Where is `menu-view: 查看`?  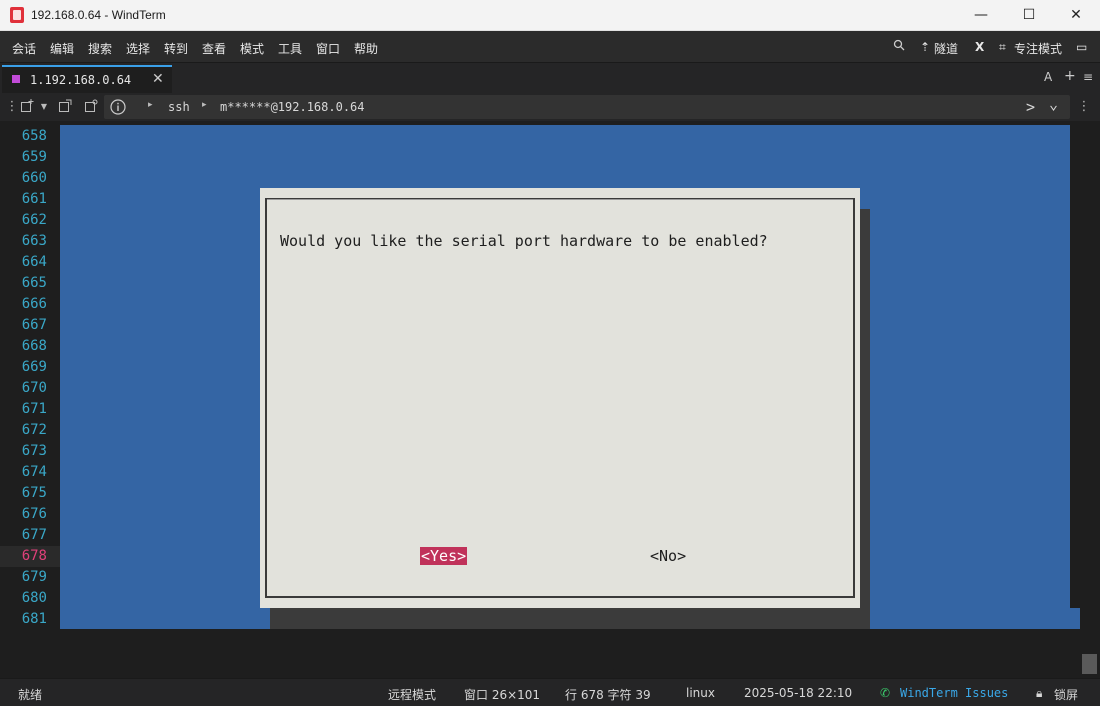
menu-view: 查看 is located at coordinates (214, 48).